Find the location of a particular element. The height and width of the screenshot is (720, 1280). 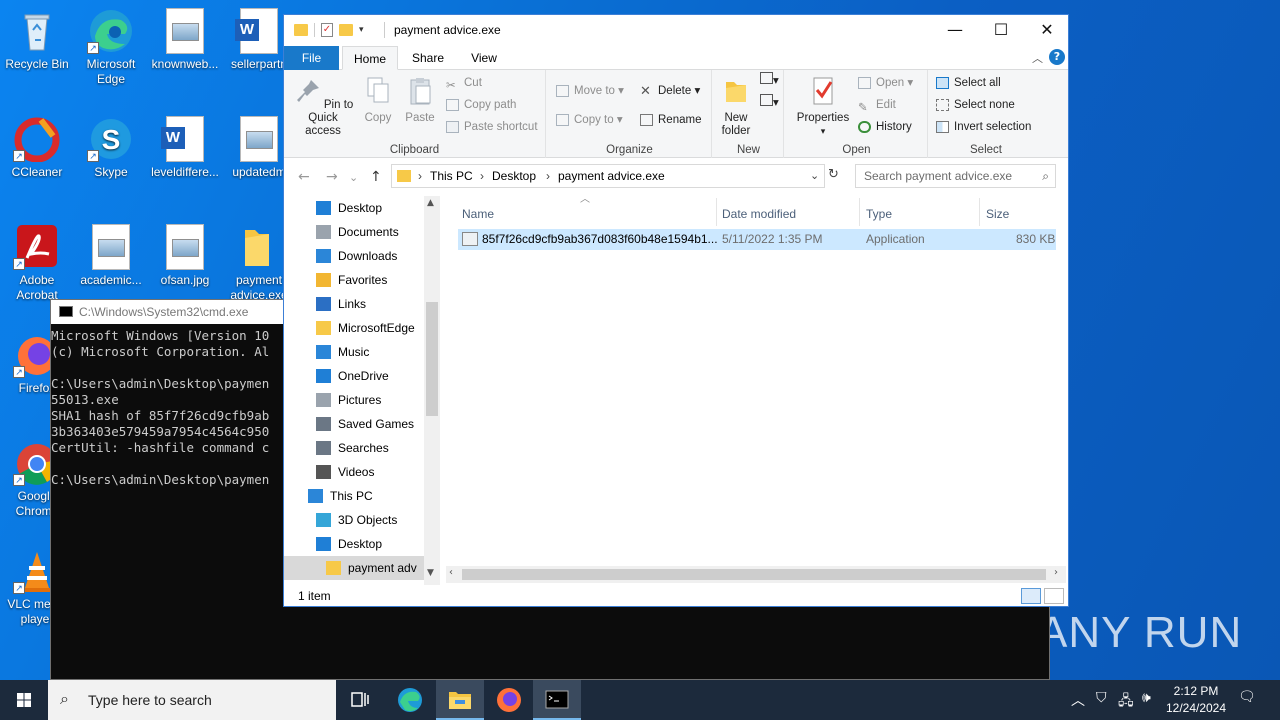

network-security-icon: ⛉ is located at coordinates (1101, 698).